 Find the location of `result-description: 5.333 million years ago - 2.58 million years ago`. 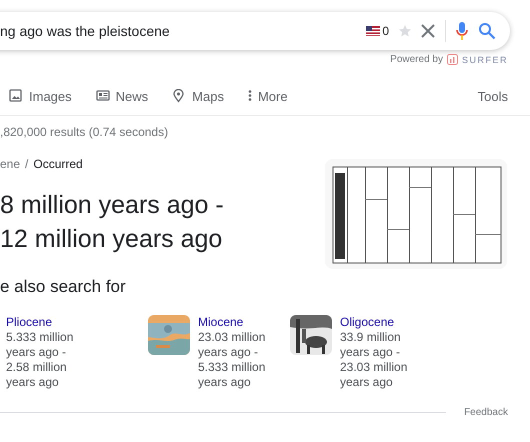

result-description: 5.333 million years ago - 2.58 million years ago is located at coordinates (40, 360).